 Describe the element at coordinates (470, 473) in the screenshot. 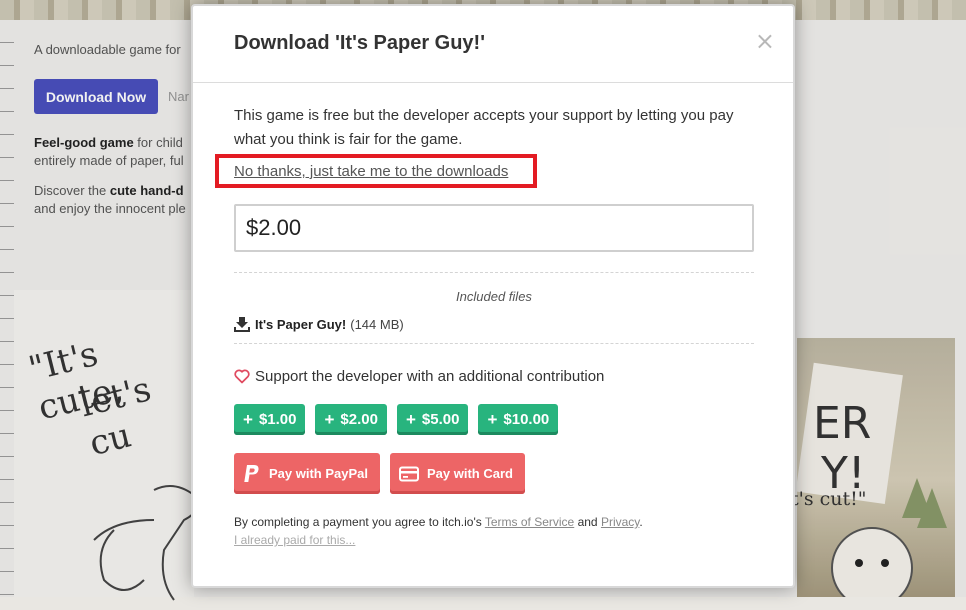

I see `card-label: Pay with Card` at that location.